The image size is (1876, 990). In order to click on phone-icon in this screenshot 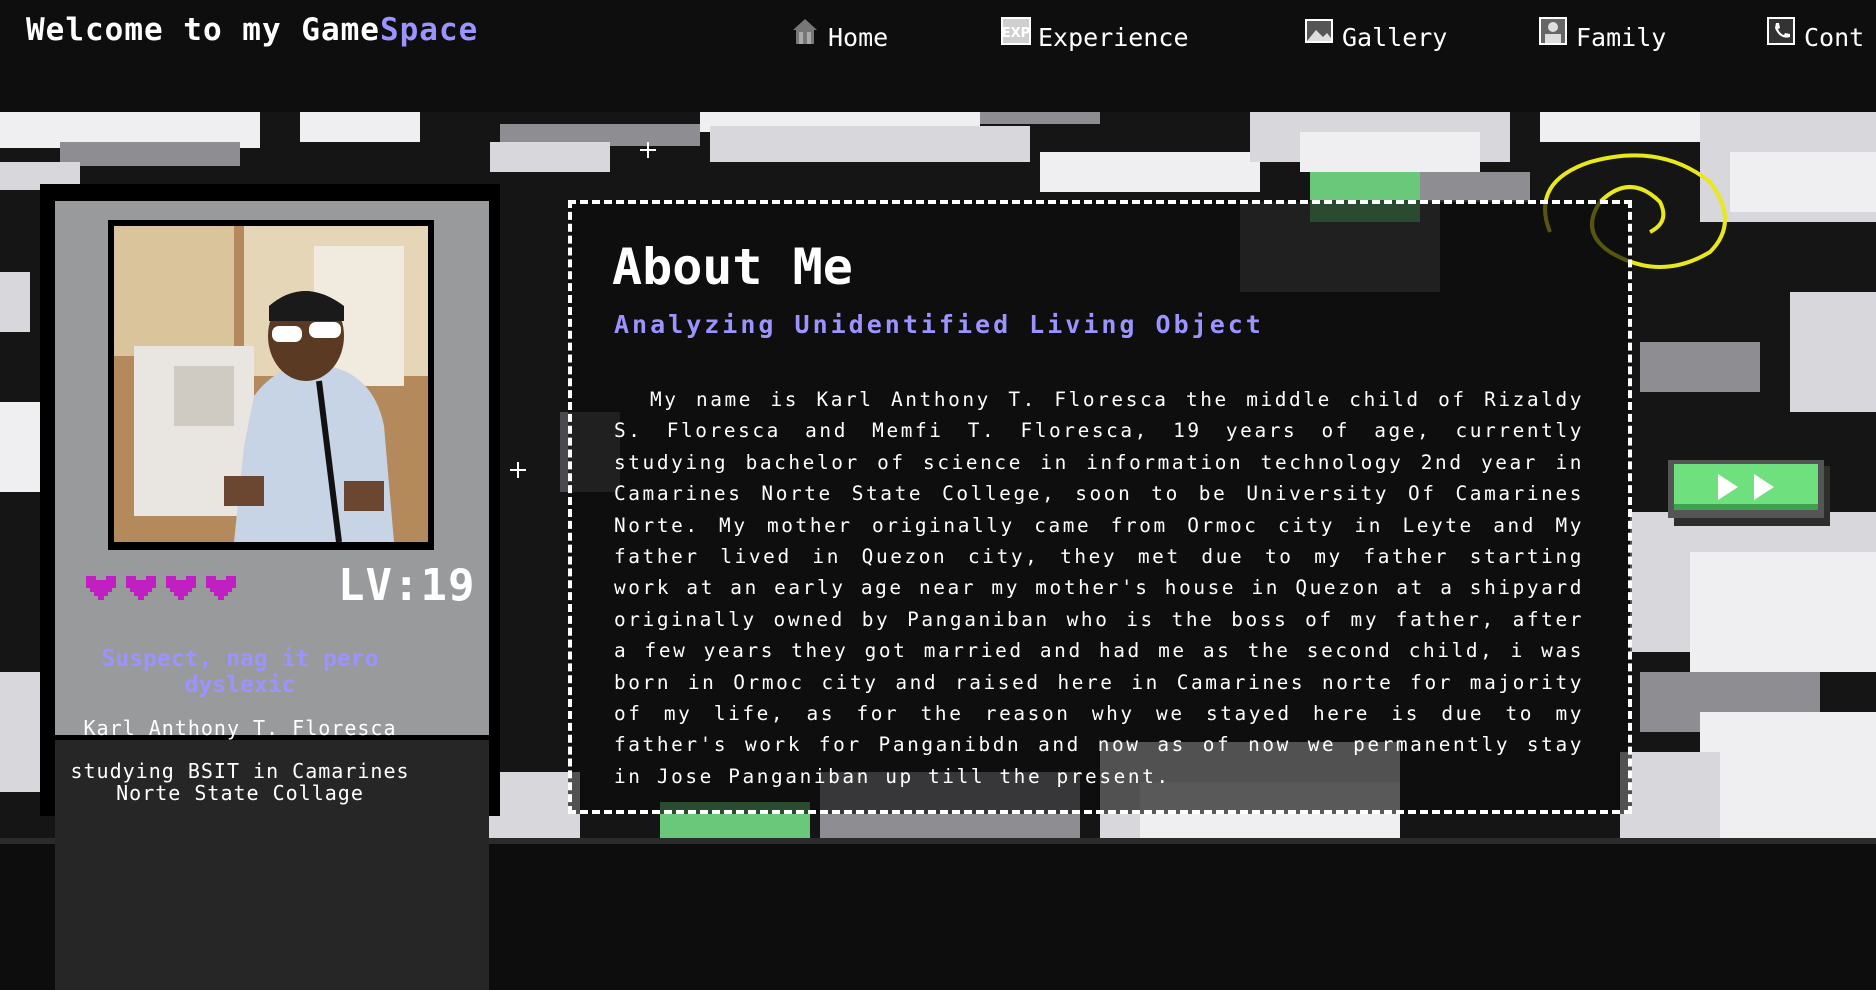, I will do `click(1781, 31)`.